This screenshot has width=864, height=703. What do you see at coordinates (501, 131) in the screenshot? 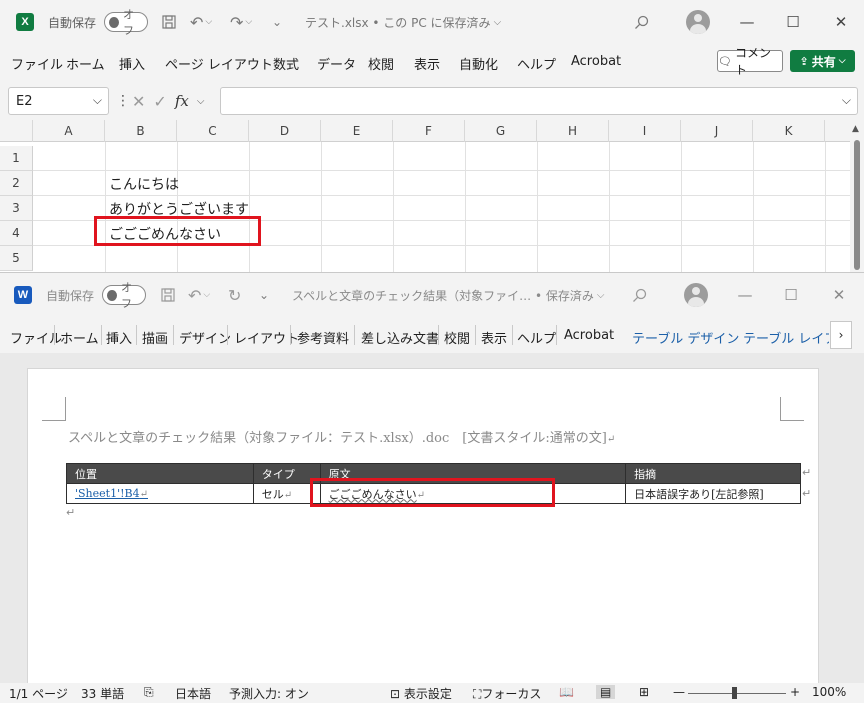
I see `column-header: G` at bounding box center [501, 131].